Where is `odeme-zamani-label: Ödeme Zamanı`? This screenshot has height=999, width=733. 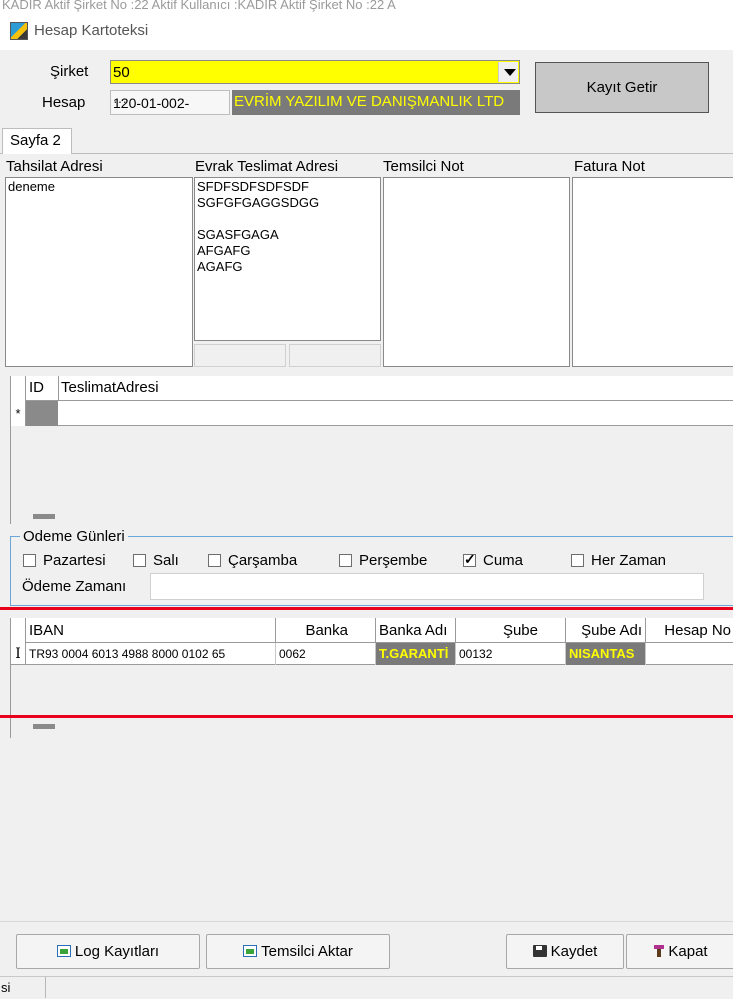 odeme-zamani-label: Ödeme Zamanı is located at coordinates (74, 586).